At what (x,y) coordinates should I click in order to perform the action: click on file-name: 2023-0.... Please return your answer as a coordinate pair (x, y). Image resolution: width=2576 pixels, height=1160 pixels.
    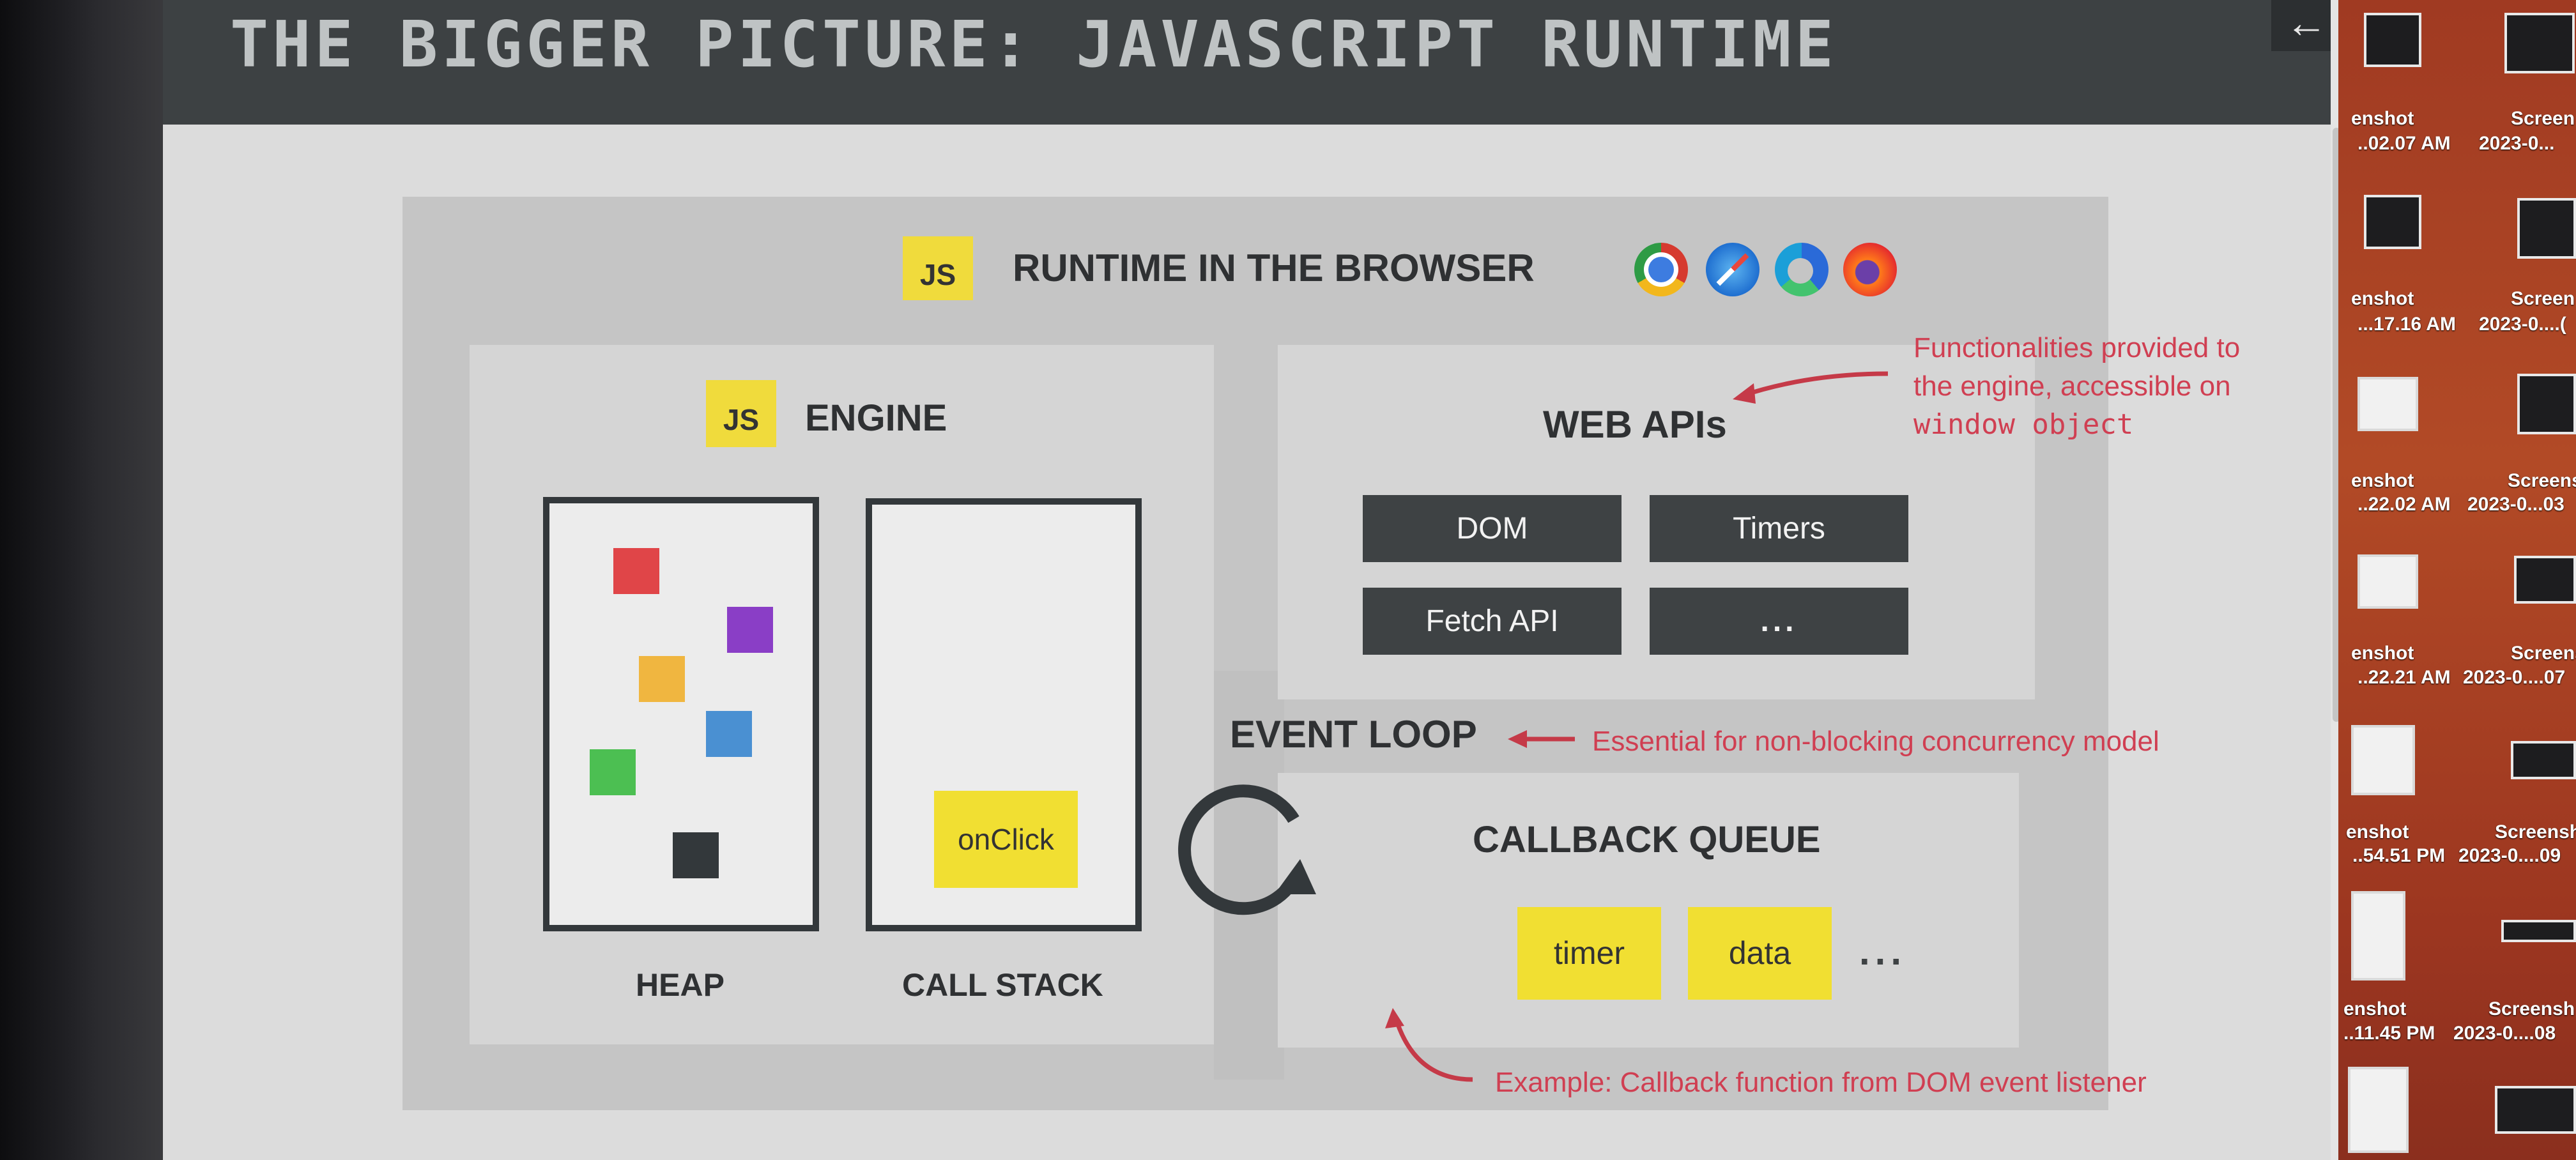
    Looking at the image, I should click on (2516, 143).